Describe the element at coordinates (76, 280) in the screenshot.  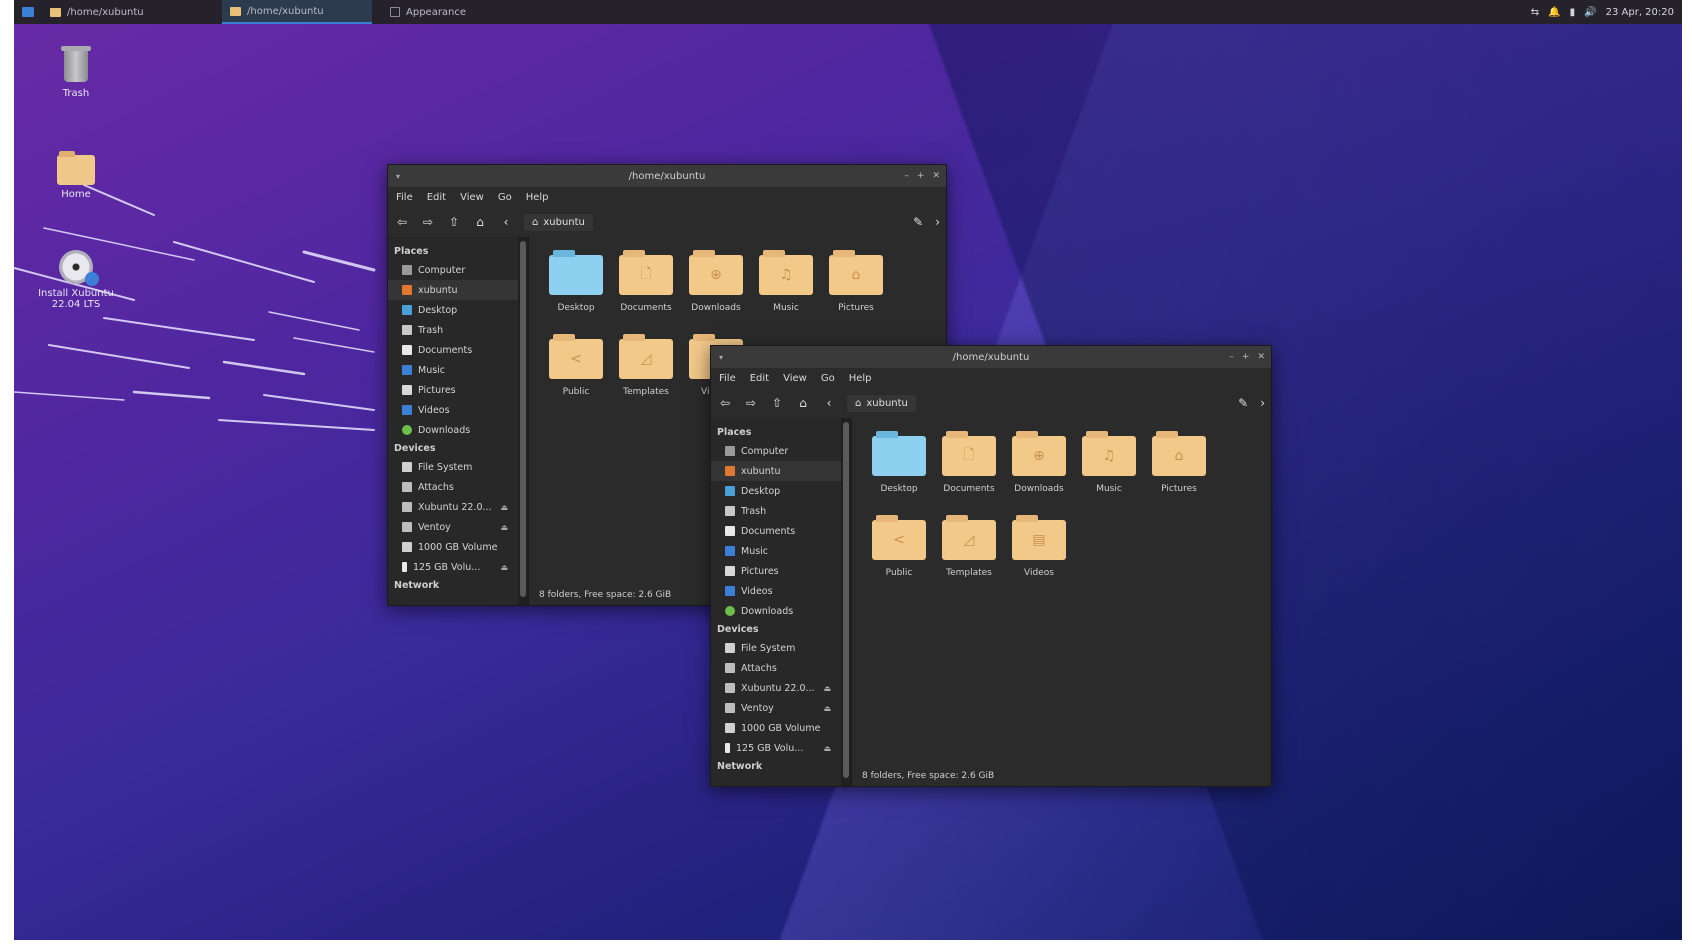
I see `desktop-icon-install: Install Xubuntu 22.04 LTS` at that location.